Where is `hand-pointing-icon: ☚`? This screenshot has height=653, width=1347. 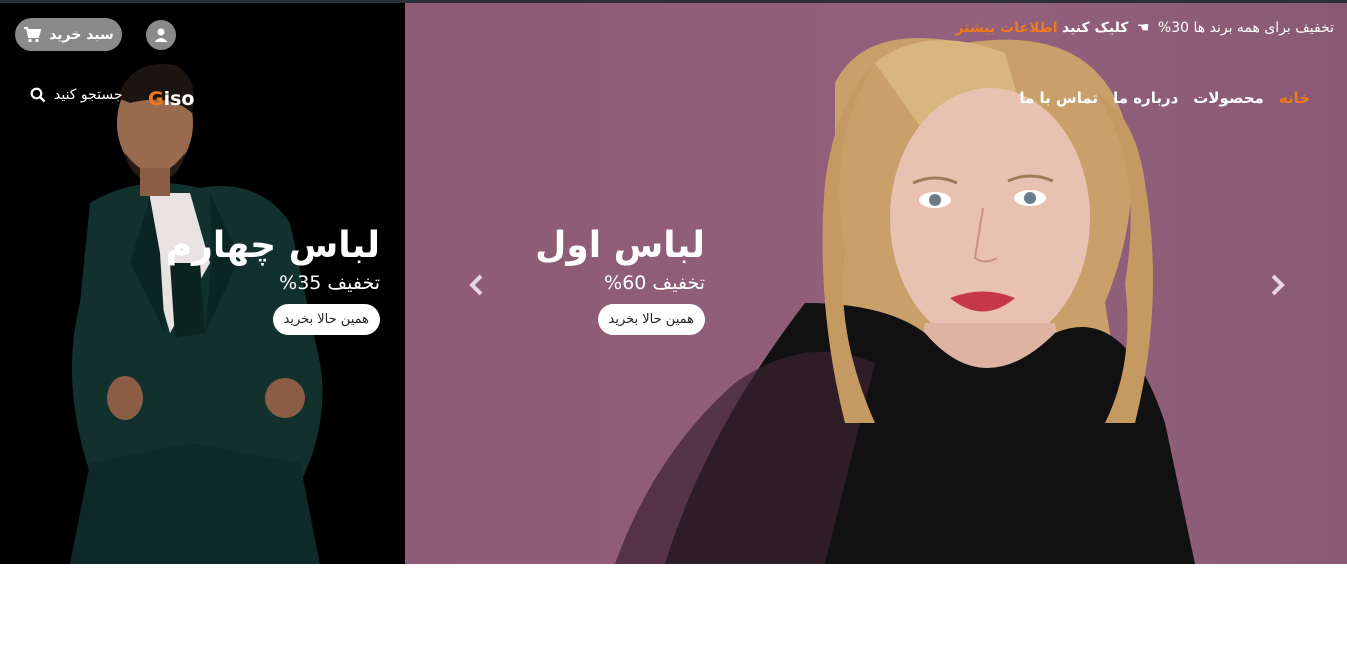 hand-pointing-icon: ☚ is located at coordinates (1143, 28).